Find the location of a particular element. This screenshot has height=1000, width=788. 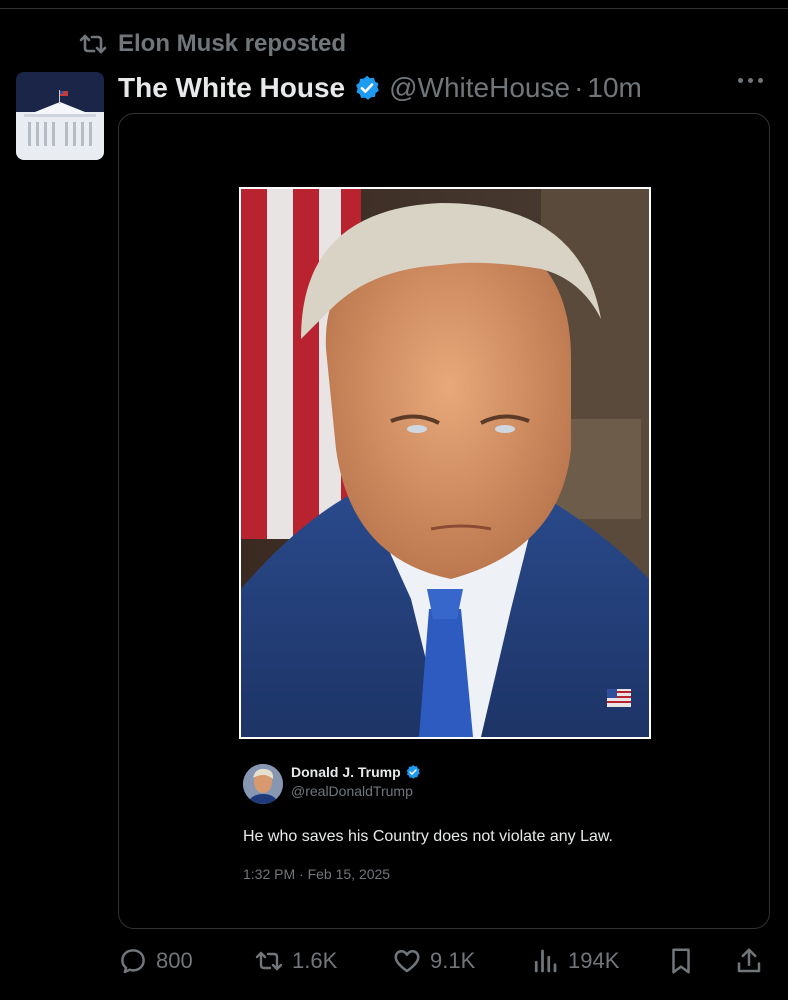

like-button: 9.1K is located at coordinates (433, 961).